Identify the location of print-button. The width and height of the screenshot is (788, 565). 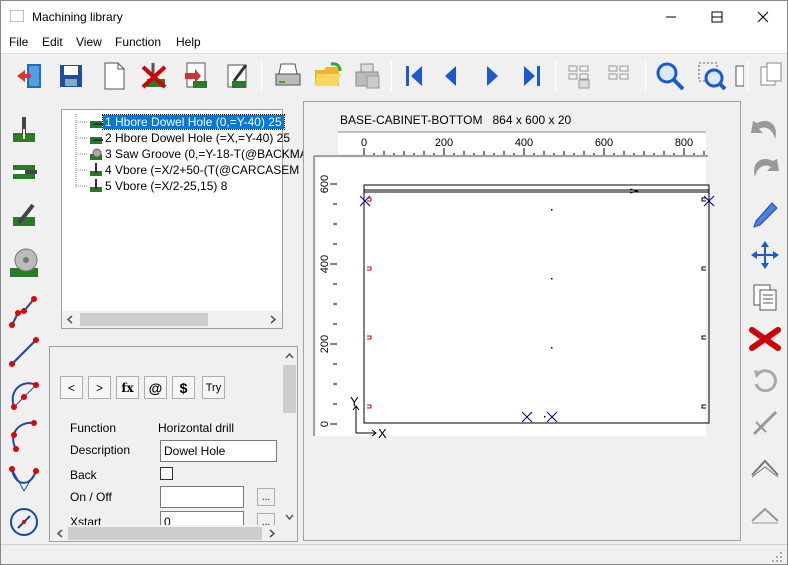
(288, 76).